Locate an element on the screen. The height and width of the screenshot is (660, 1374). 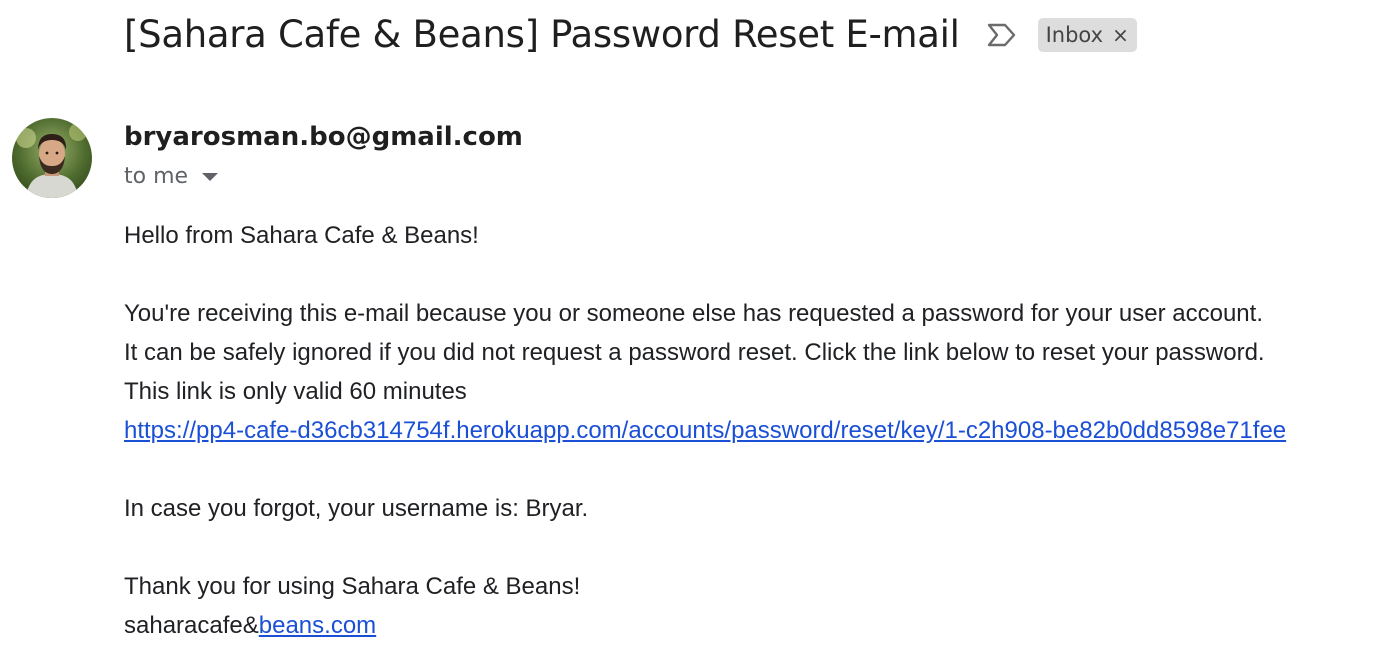
sender-avatar is located at coordinates (52, 158).